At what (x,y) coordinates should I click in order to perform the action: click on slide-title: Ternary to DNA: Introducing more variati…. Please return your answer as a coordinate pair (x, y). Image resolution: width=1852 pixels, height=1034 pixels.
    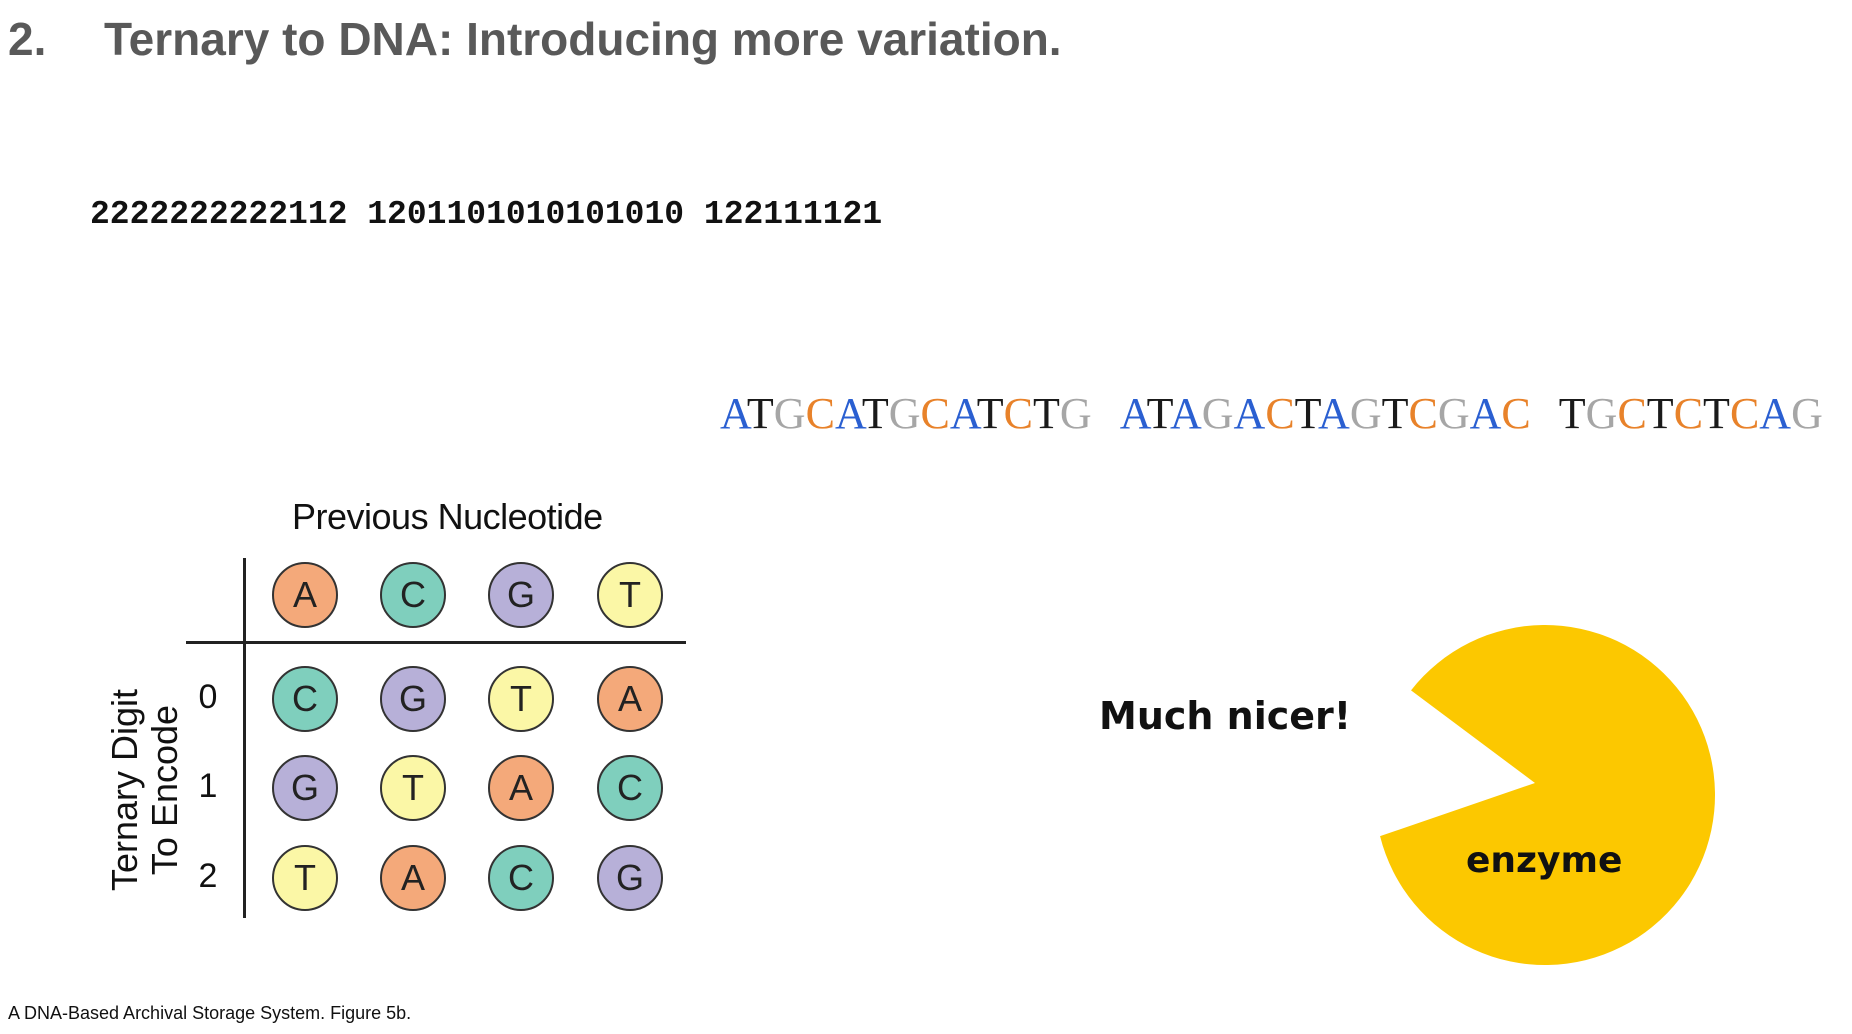
    Looking at the image, I should click on (583, 39).